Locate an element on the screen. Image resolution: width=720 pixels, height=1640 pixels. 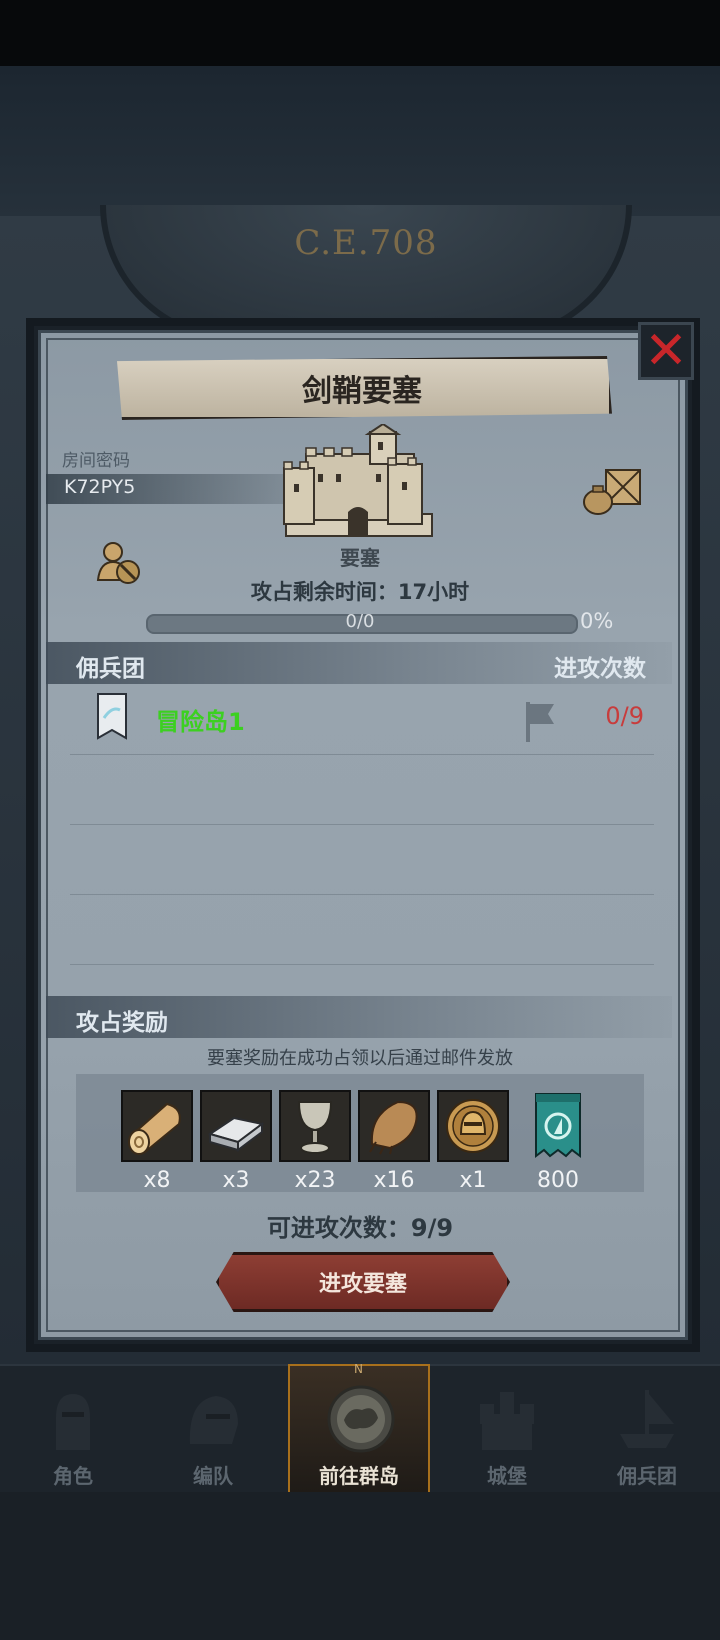
nav-go-islands: N 前往群岛 is located at coordinates (359, 1428).